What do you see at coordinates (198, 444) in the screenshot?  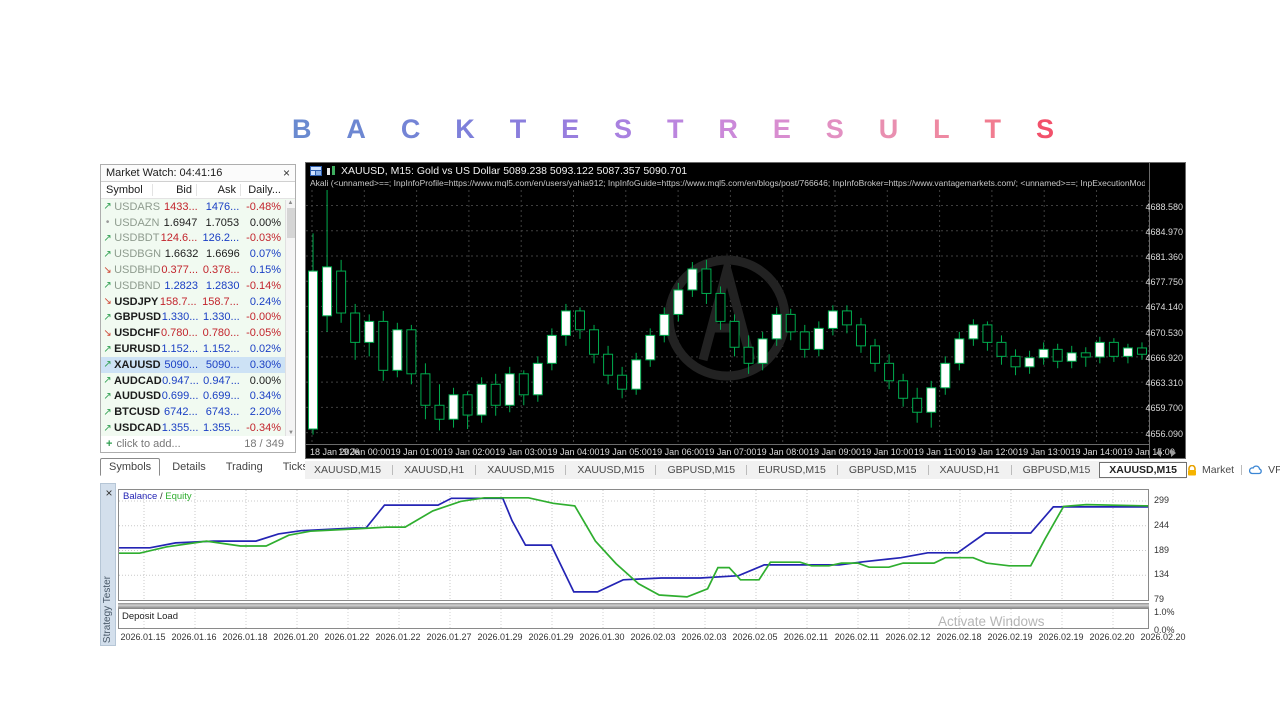 I see `market-watch-add-row: + click to add... 18 / 349` at bounding box center [198, 444].